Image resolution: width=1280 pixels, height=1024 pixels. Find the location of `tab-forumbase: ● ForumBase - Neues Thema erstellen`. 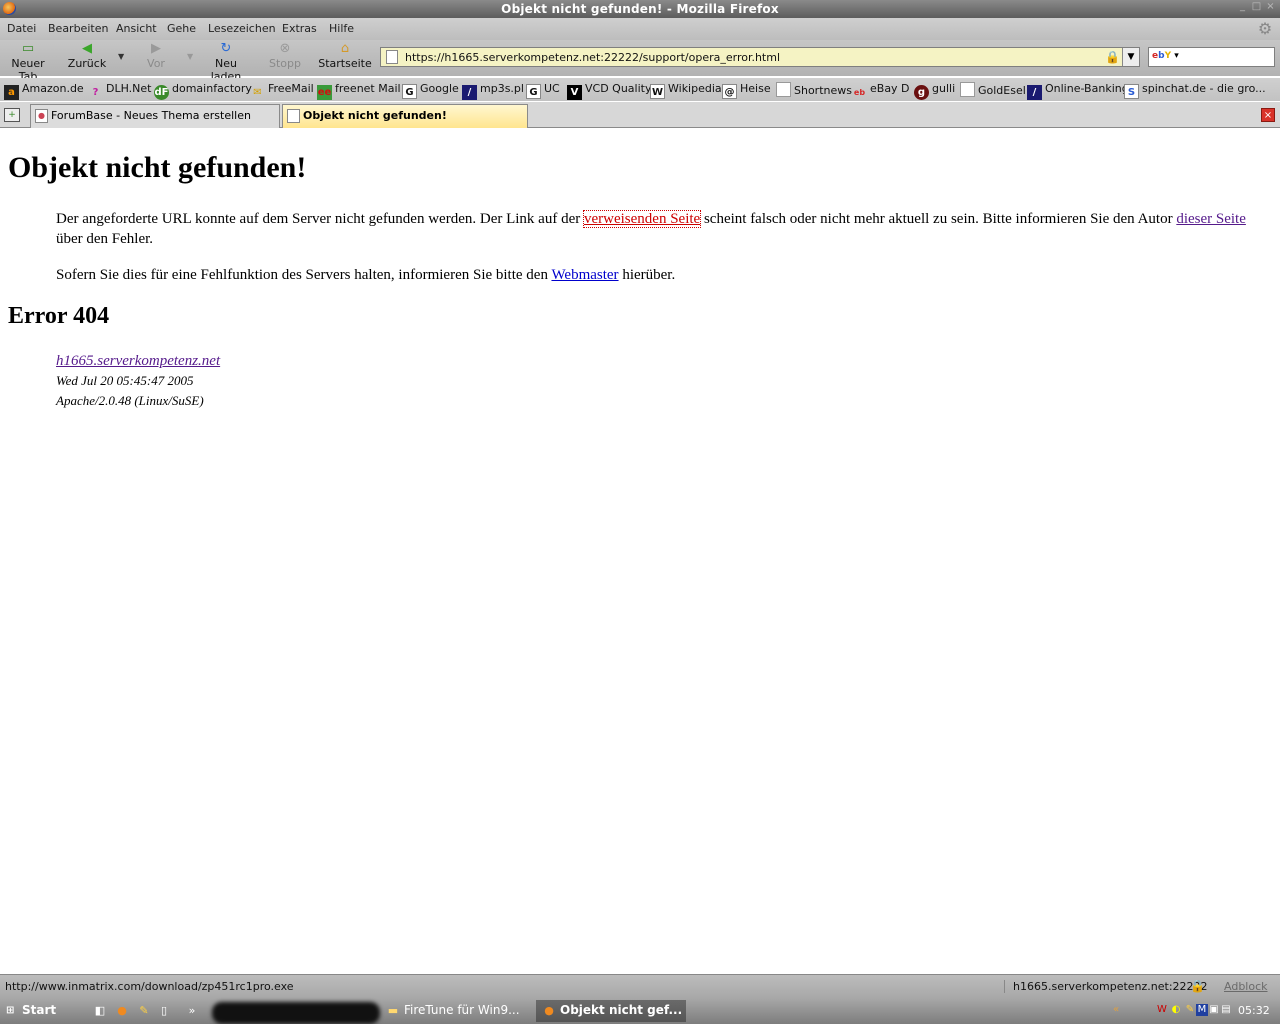

tab-forumbase: ● ForumBase - Neues Thema erstellen is located at coordinates (155, 116).